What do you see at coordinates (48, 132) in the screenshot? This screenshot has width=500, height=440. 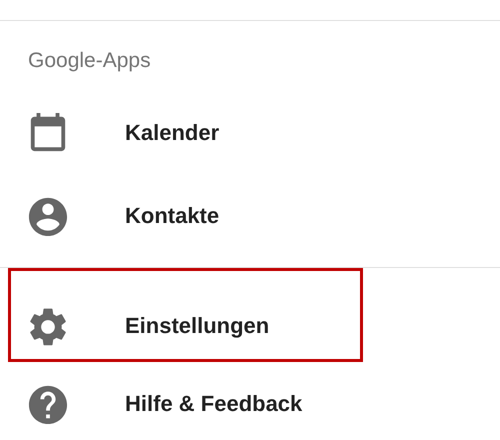 I see `calendar-icon` at bounding box center [48, 132].